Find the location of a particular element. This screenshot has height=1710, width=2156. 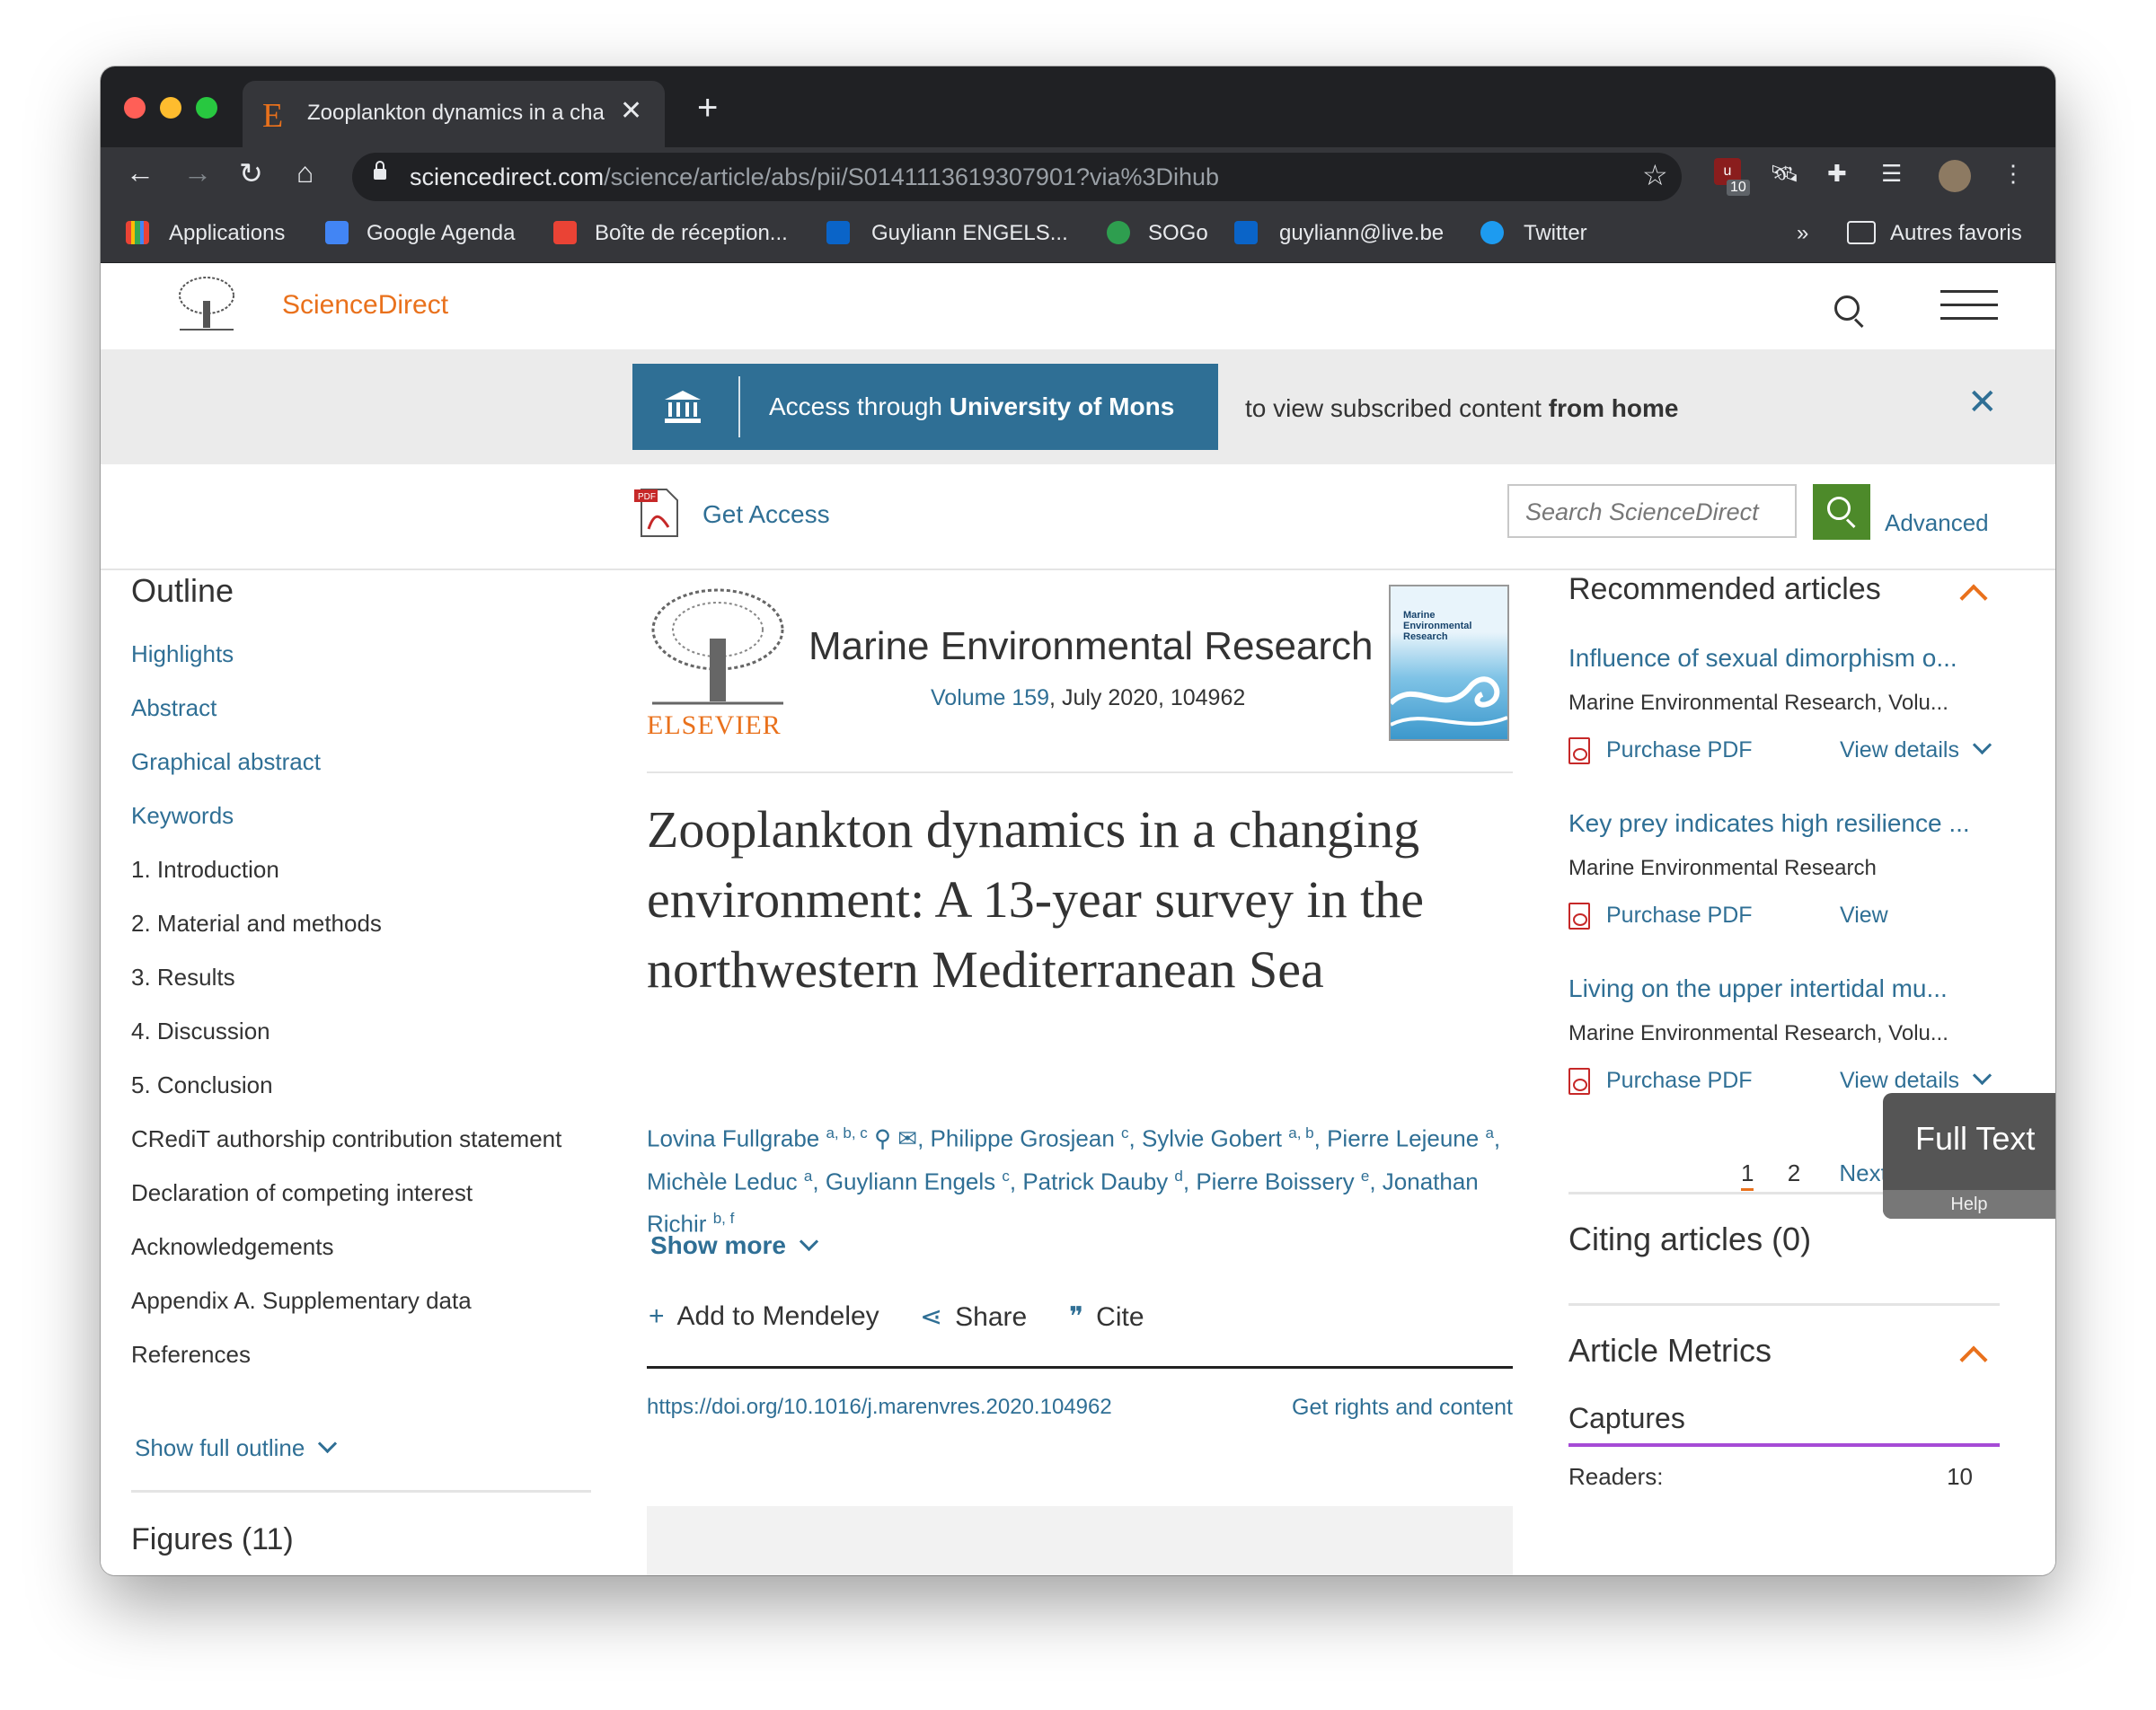

citing-articles-heading: Citing articles (0) is located at coordinates (1689, 1239).